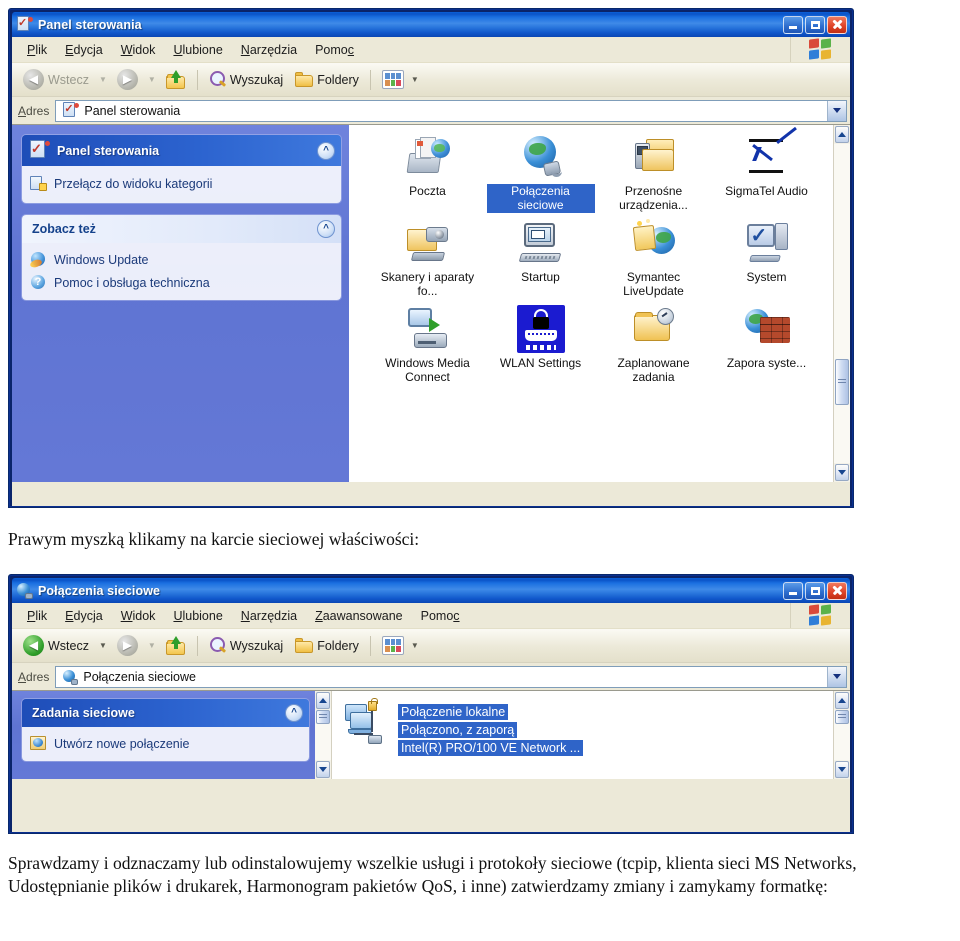 This screenshot has width=960, height=941. What do you see at coordinates (132, 110) in the screenshot?
I see `address-value: Panel sterowania` at bounding box center [132, 110].